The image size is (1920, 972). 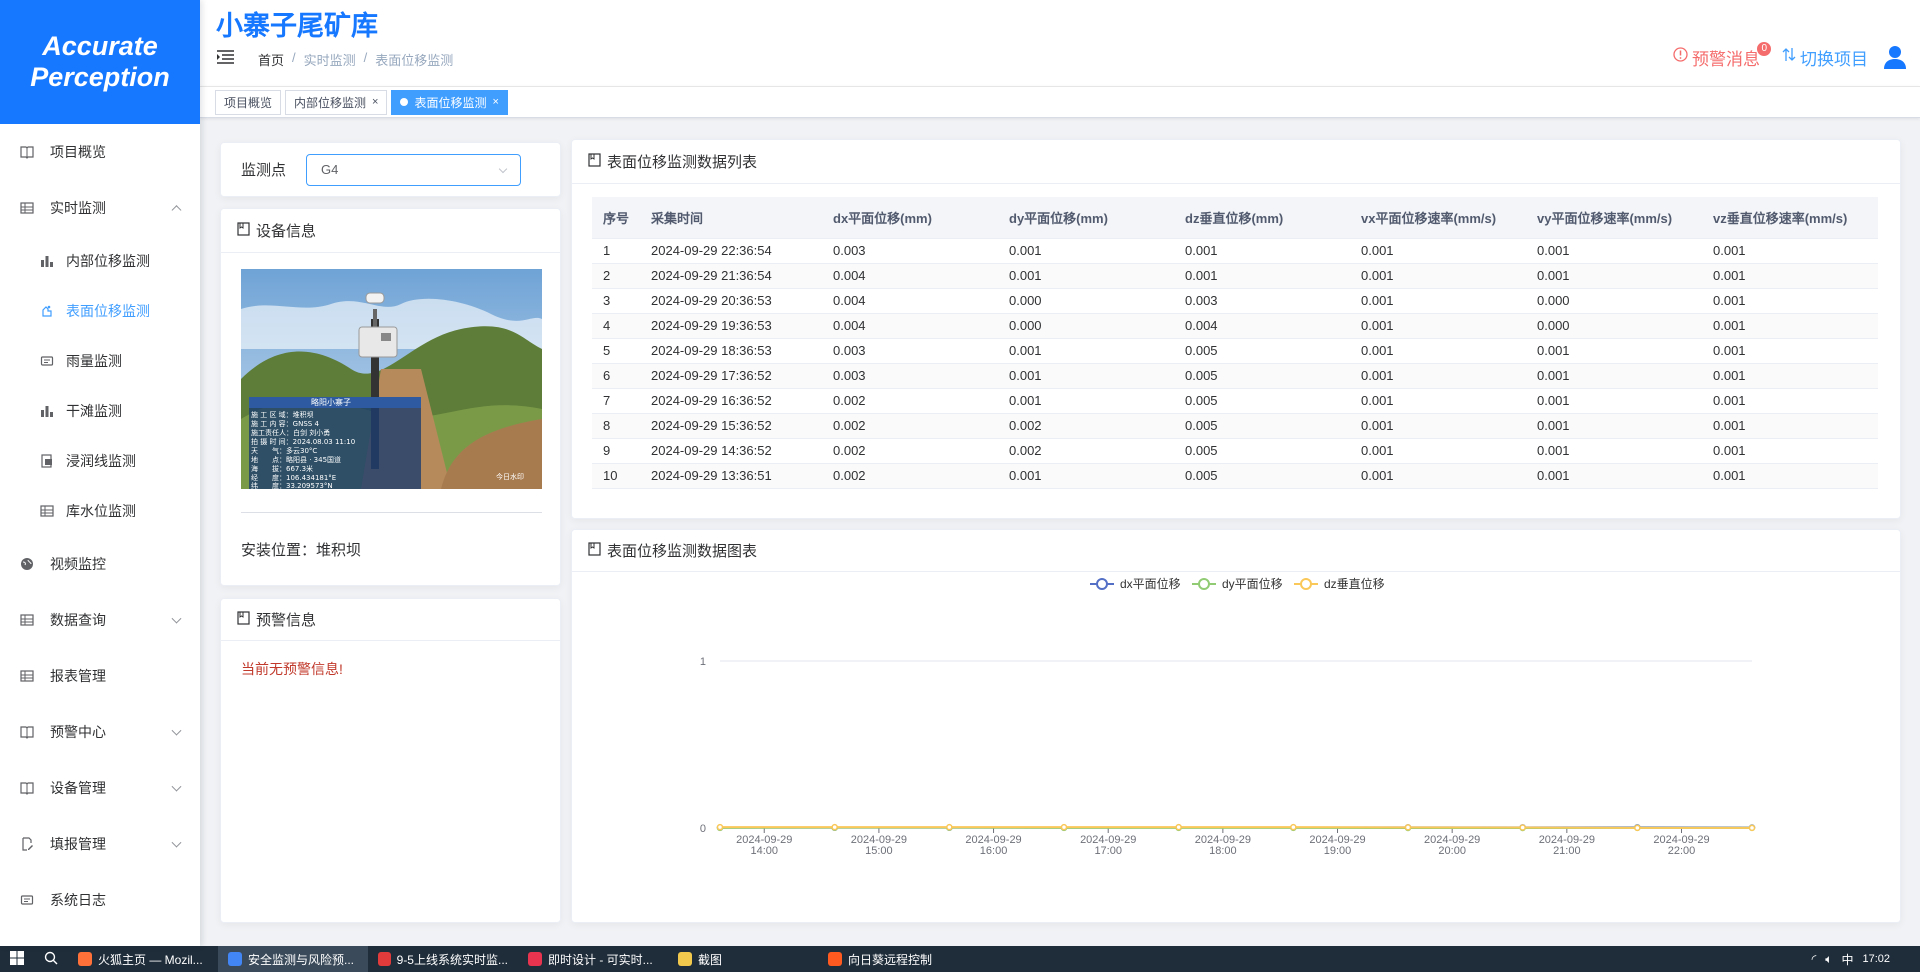 What do you see at coordinates (743, 959) in the screenshot?
I see `taskbar-app: 截图` at bounding box center [743, 959].